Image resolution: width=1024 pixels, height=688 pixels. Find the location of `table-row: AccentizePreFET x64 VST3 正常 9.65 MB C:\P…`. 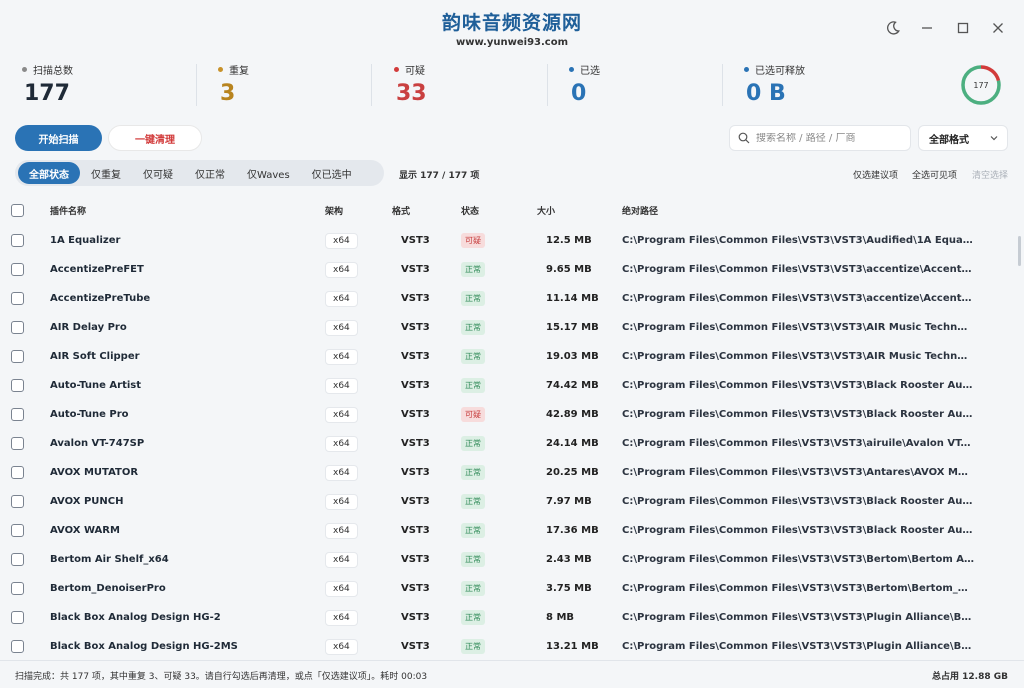

table-row: AccentizePreFET x64 VST3 正常 9.65 MB C:\P… is located at coordinates (512, 269).